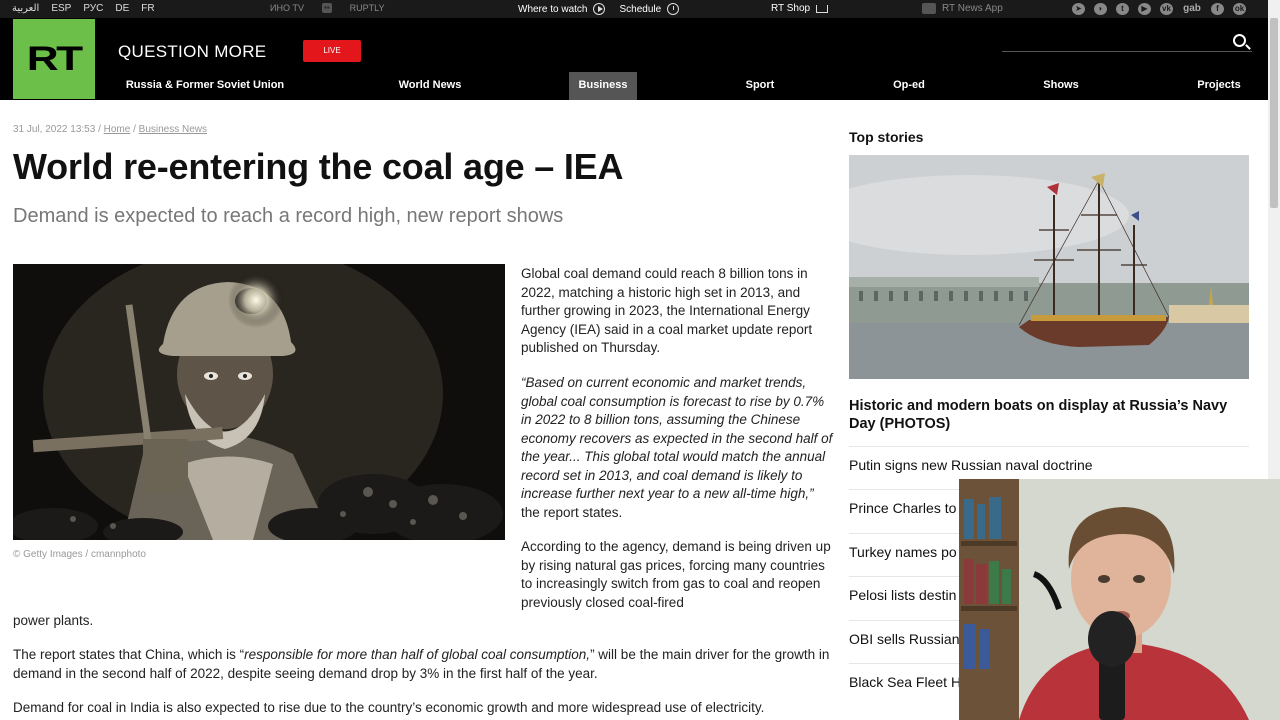  What do you see at coordinates (1127, 51) in the screenshot?
I see `search-input` at bounding box center [1127, 51].